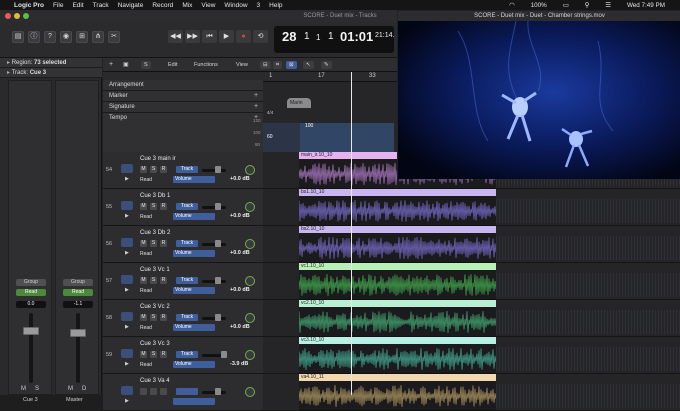 The image size is (680, 411). What do you see at coordinates (155, 270) in the screenshot?
I see `track-name: Cue 3 Vc 1` at bounding box center [155, 270].